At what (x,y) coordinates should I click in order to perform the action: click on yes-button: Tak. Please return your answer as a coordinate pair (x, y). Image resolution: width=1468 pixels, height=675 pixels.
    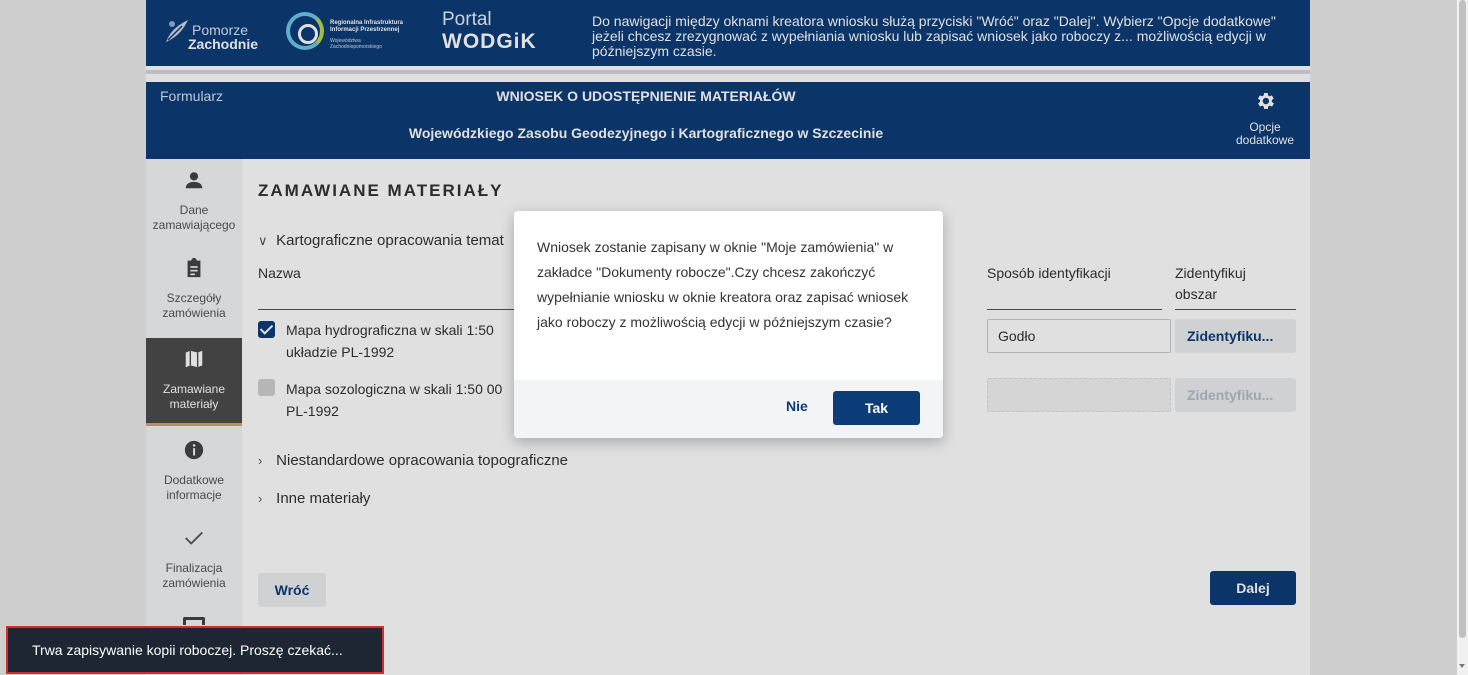
    Looking at the image, I should click on (876, 408).